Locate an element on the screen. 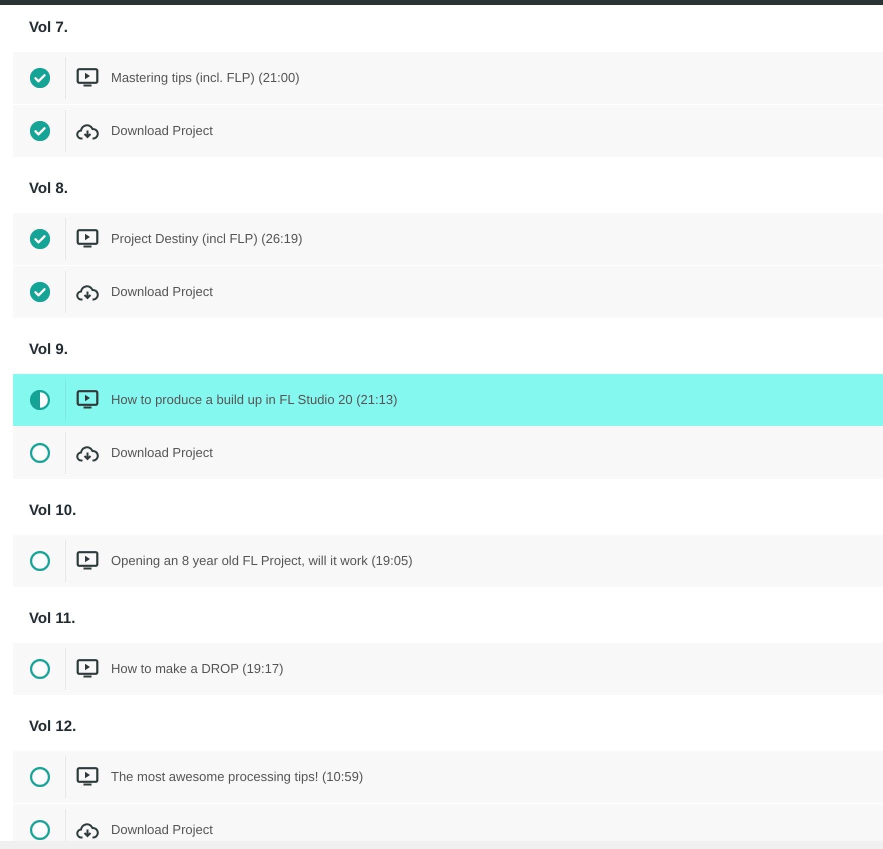 Image resolution: width=883 pixels, height=849 pixels. section-heading: Vol 12. is located at coordinates (52, 727).